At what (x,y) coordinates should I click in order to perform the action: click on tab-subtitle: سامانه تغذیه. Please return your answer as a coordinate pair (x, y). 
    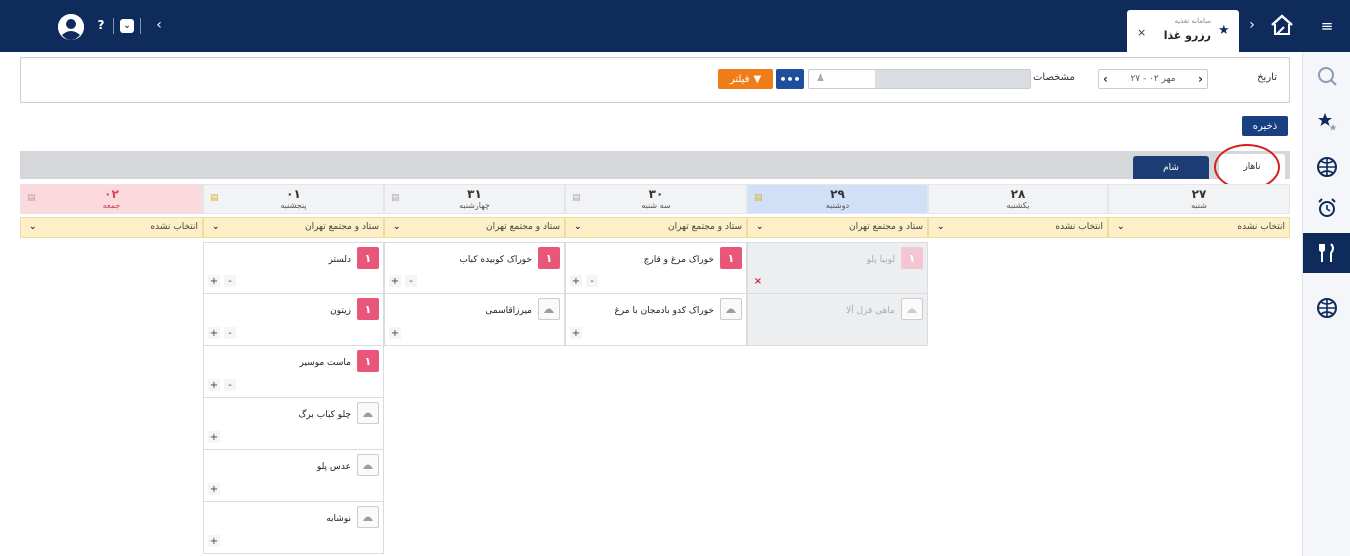
    Looking at the image, I should click on (1192, 21).